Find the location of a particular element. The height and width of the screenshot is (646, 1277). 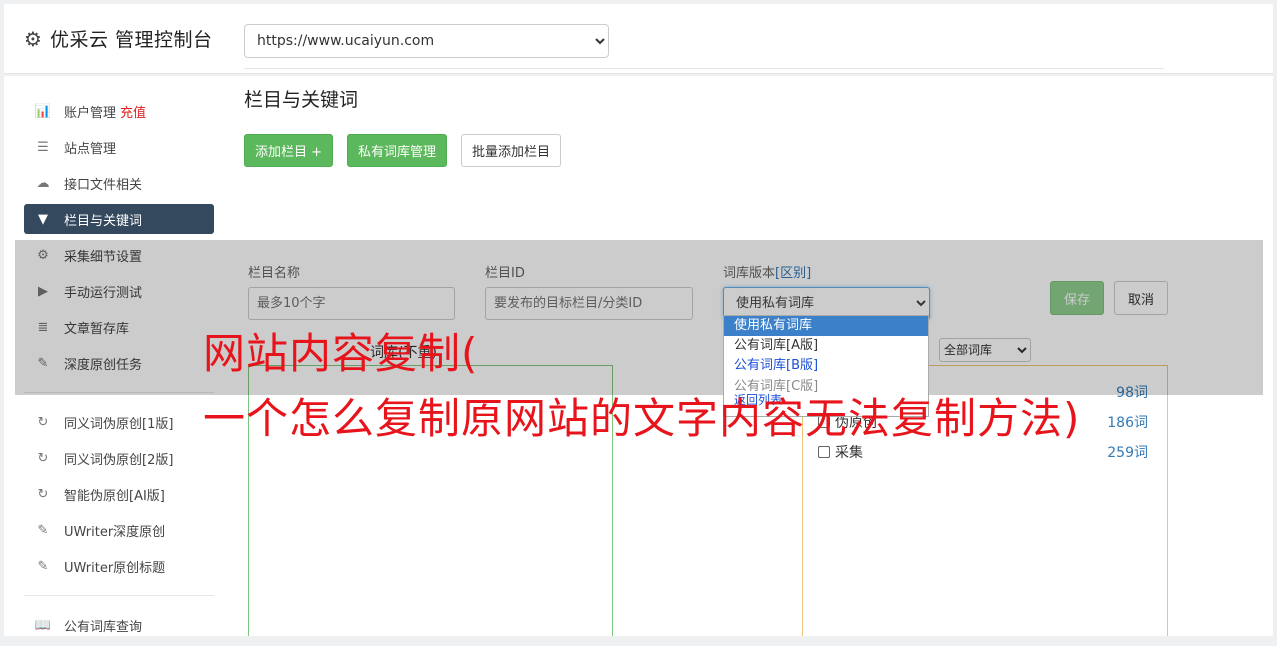

library-version-field: 词库版本[区别] 使用私有词库 is located at coordinates (826, 291).